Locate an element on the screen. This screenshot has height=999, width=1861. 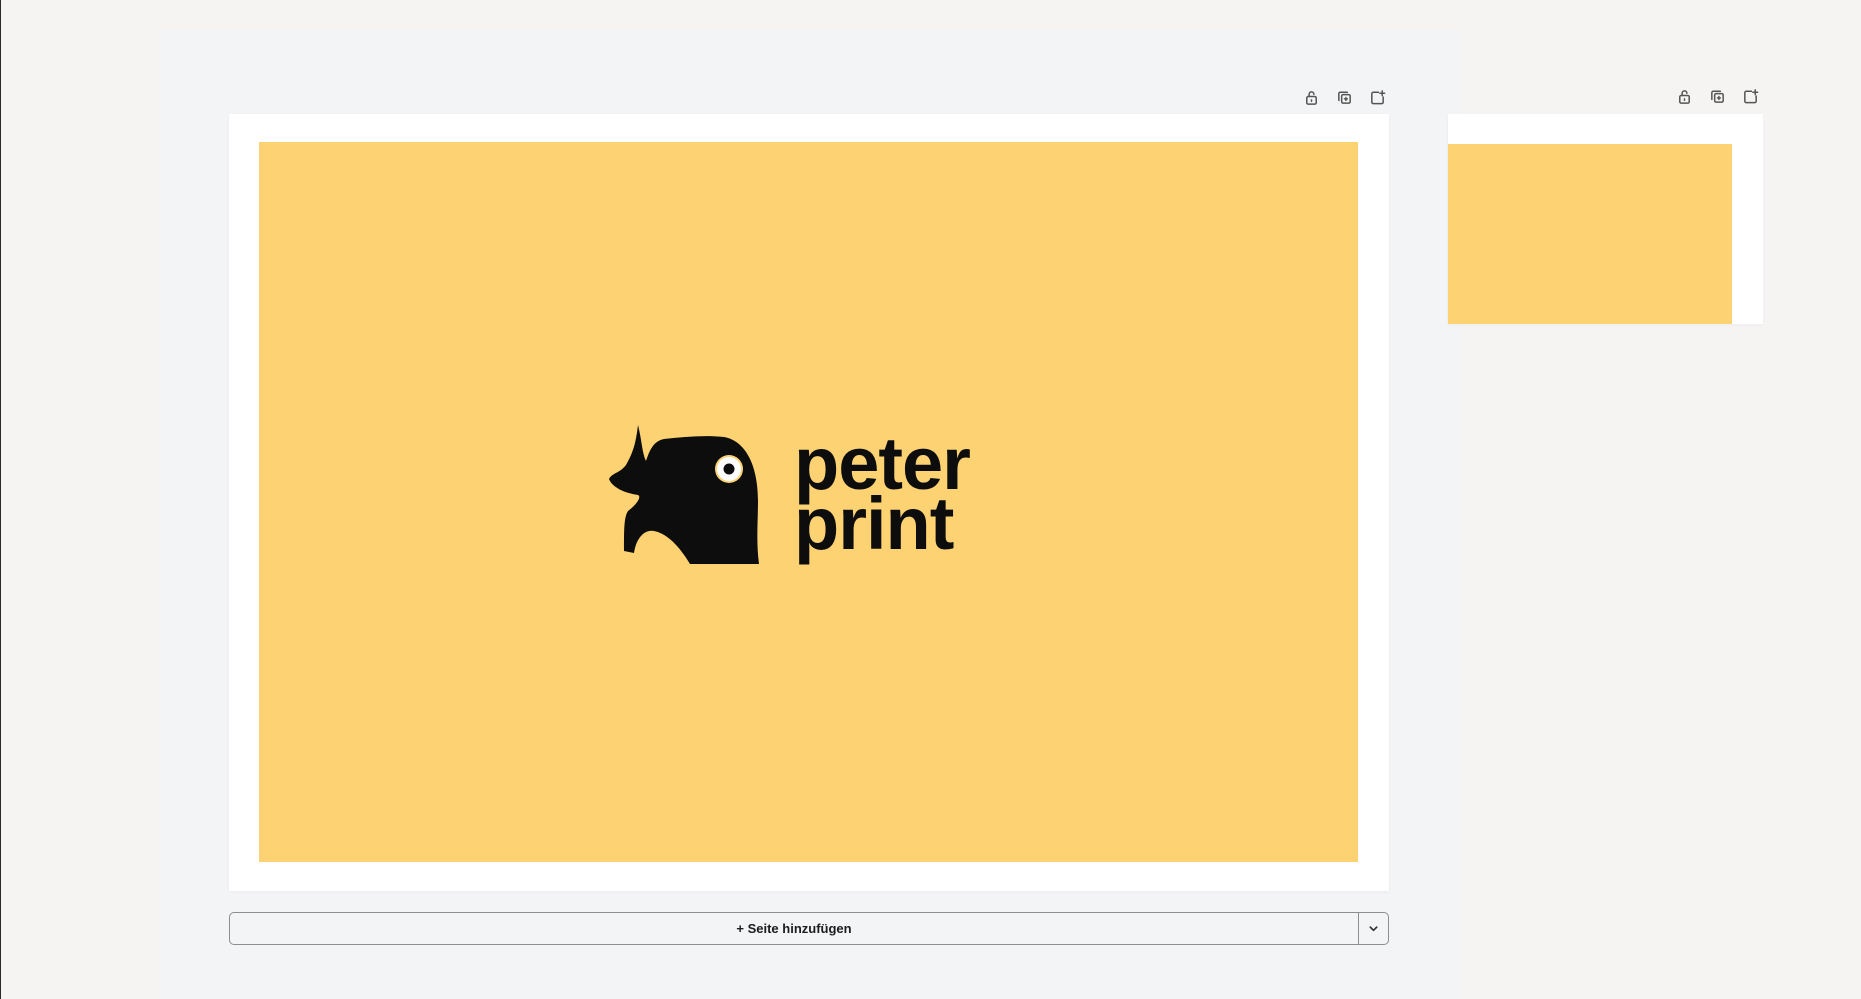
add-page-bar: + Seite hinzufügen is located at coordinates (809, 928).